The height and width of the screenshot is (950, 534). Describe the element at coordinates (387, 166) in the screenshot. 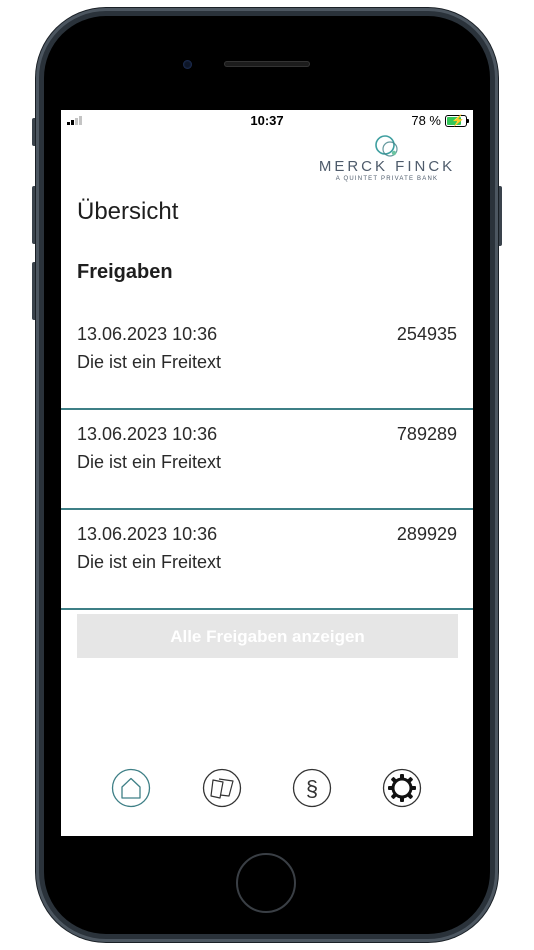

I see `logo-name: MERCK FINCK` at that location.